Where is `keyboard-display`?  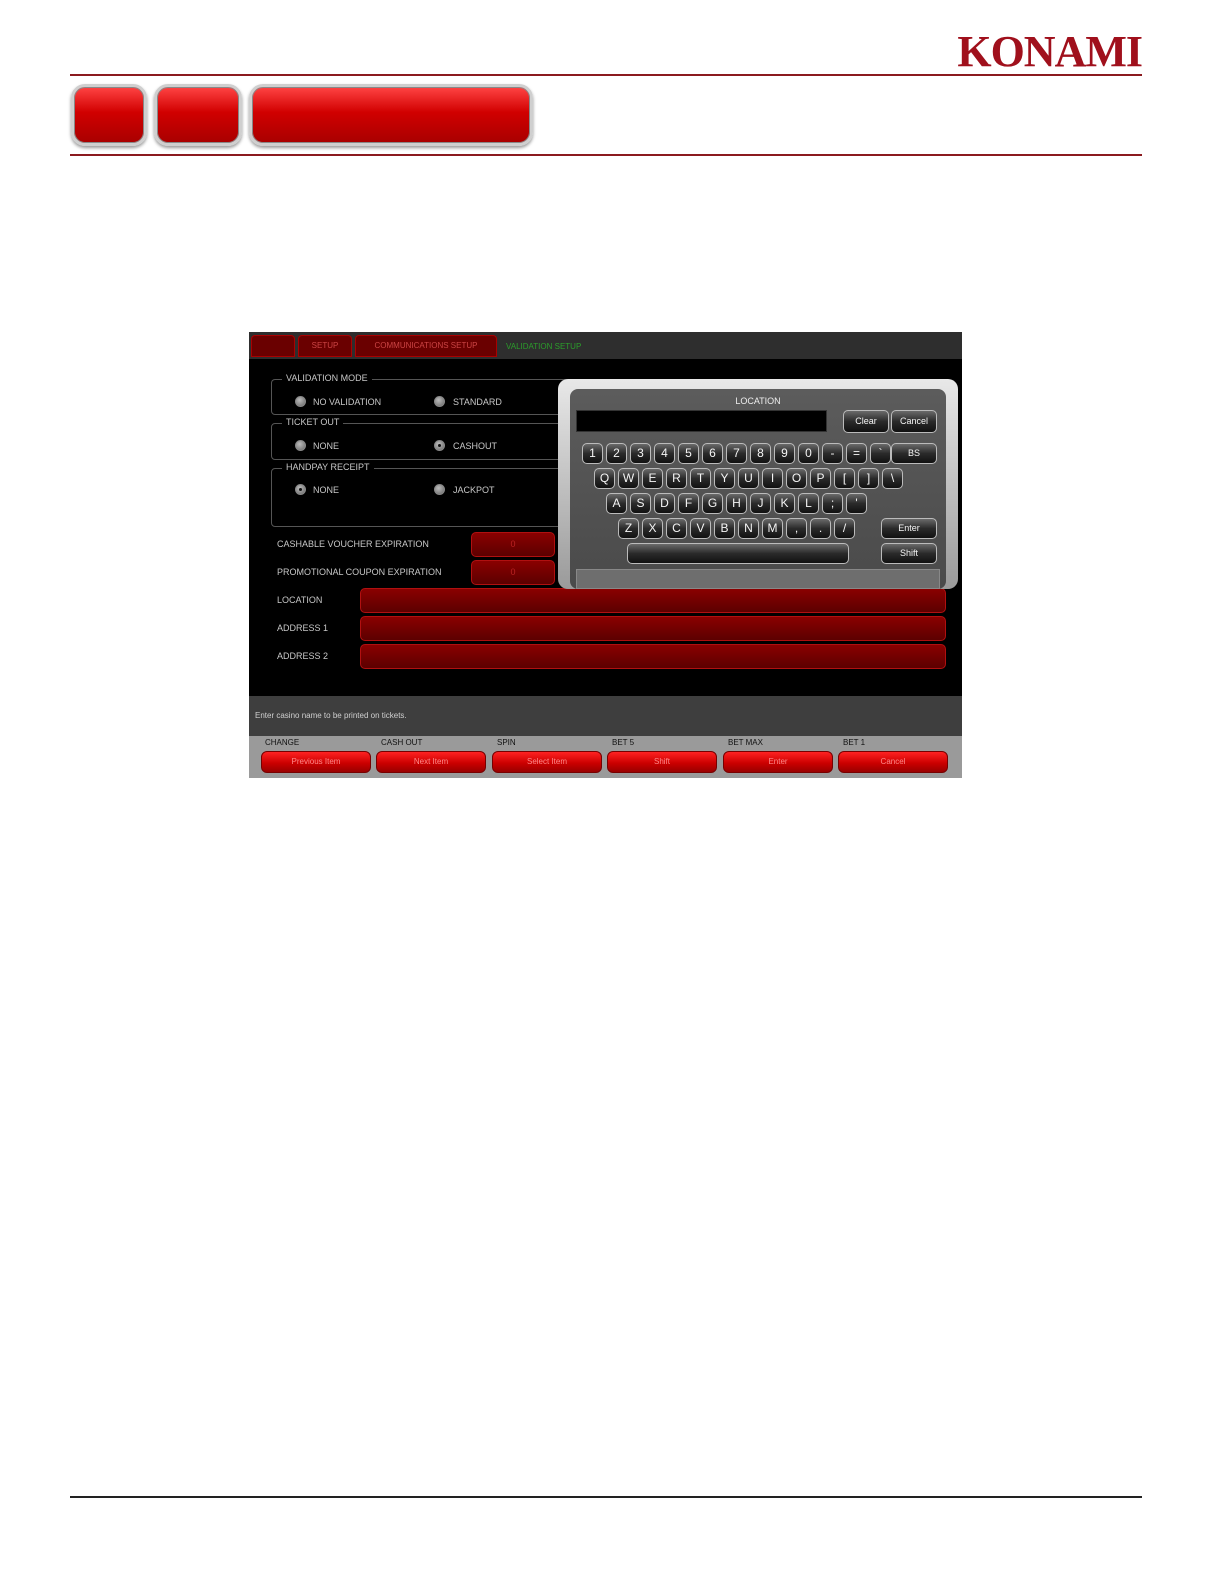
keyboard-display is located at coordinates (701, 421).